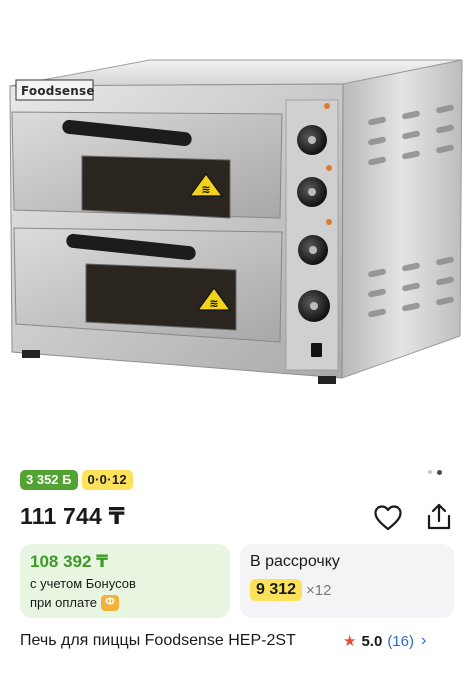 The height and width of the screenshot is (700, 474). I want to click on installment-badge: 0·0·12, so click(107, 480).